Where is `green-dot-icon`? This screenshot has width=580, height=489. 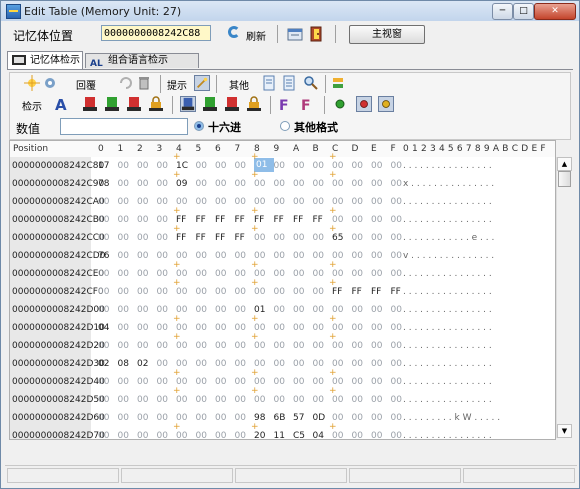 green-dot-icon is located at coordinates (340, 104).